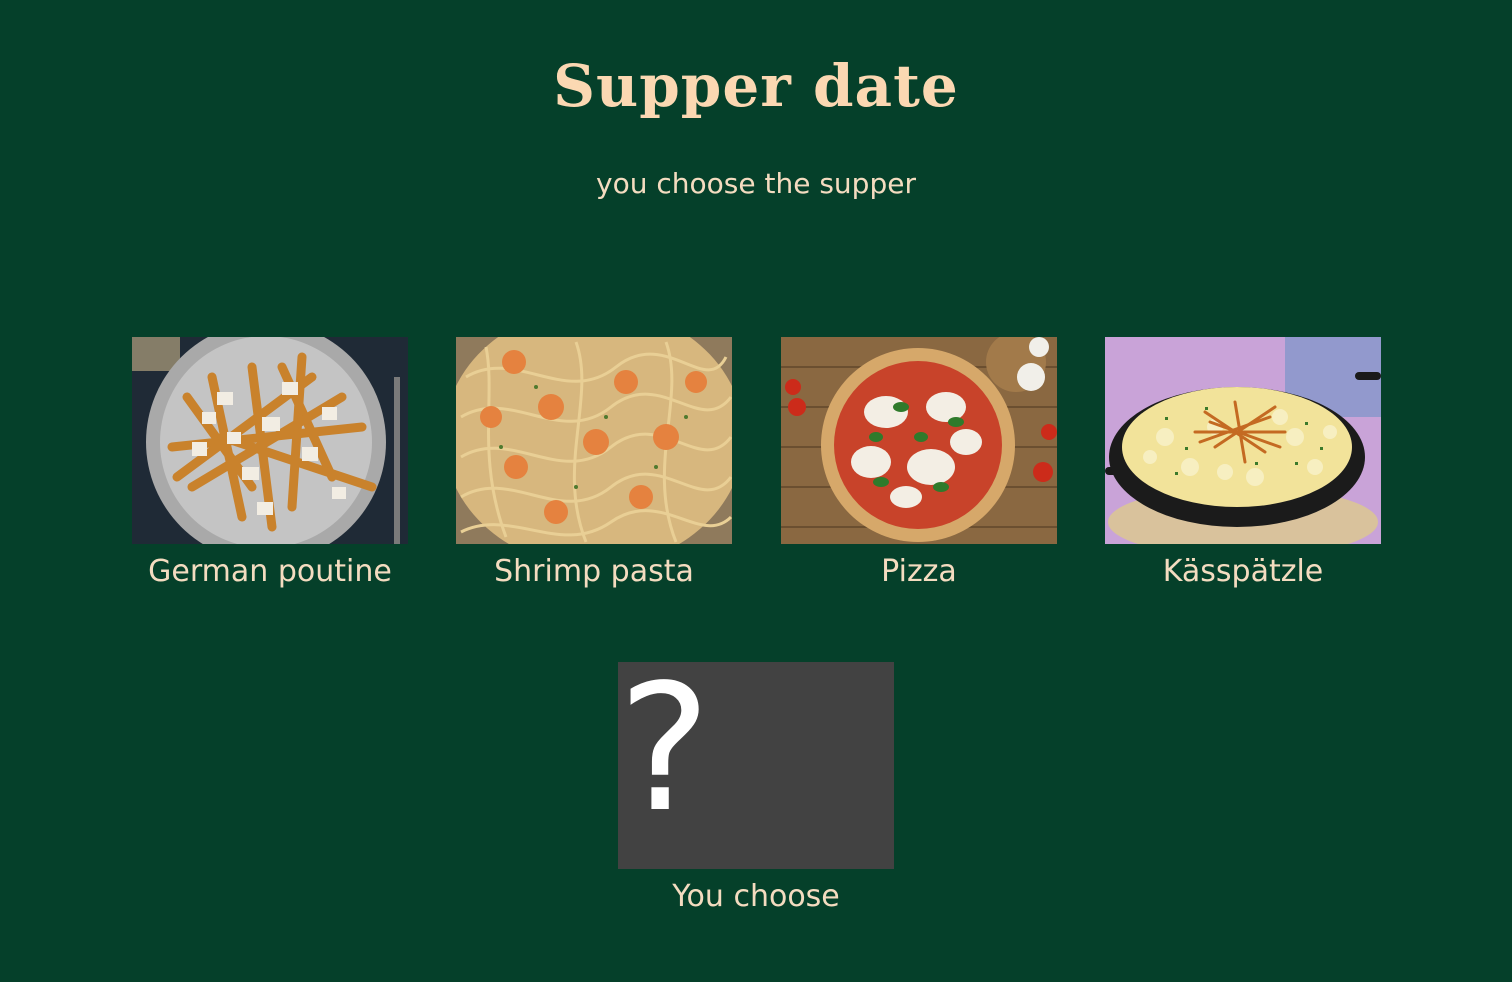  Describe the element at coordinates (594, 440) in the screenshot. I see `shrimp-pasta-photo` at that location.